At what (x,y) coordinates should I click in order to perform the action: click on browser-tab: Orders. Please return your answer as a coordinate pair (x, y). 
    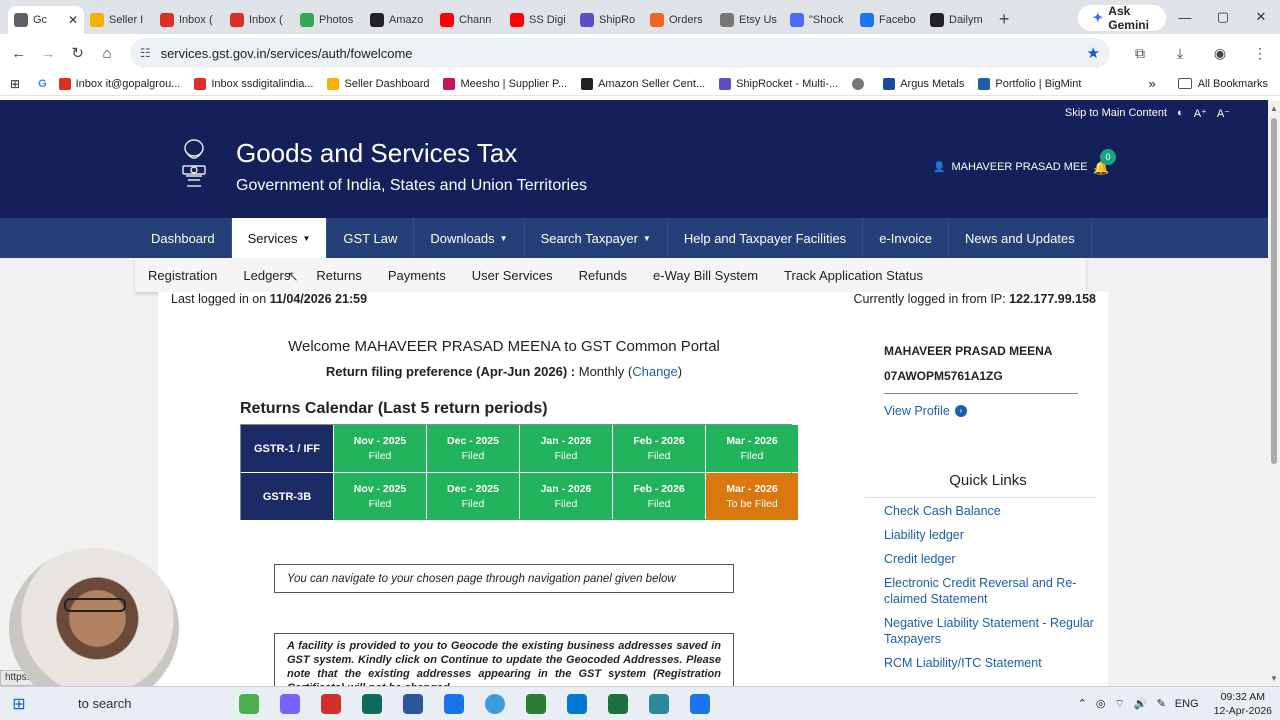
    Looking at the image, I should click on (679, 20).